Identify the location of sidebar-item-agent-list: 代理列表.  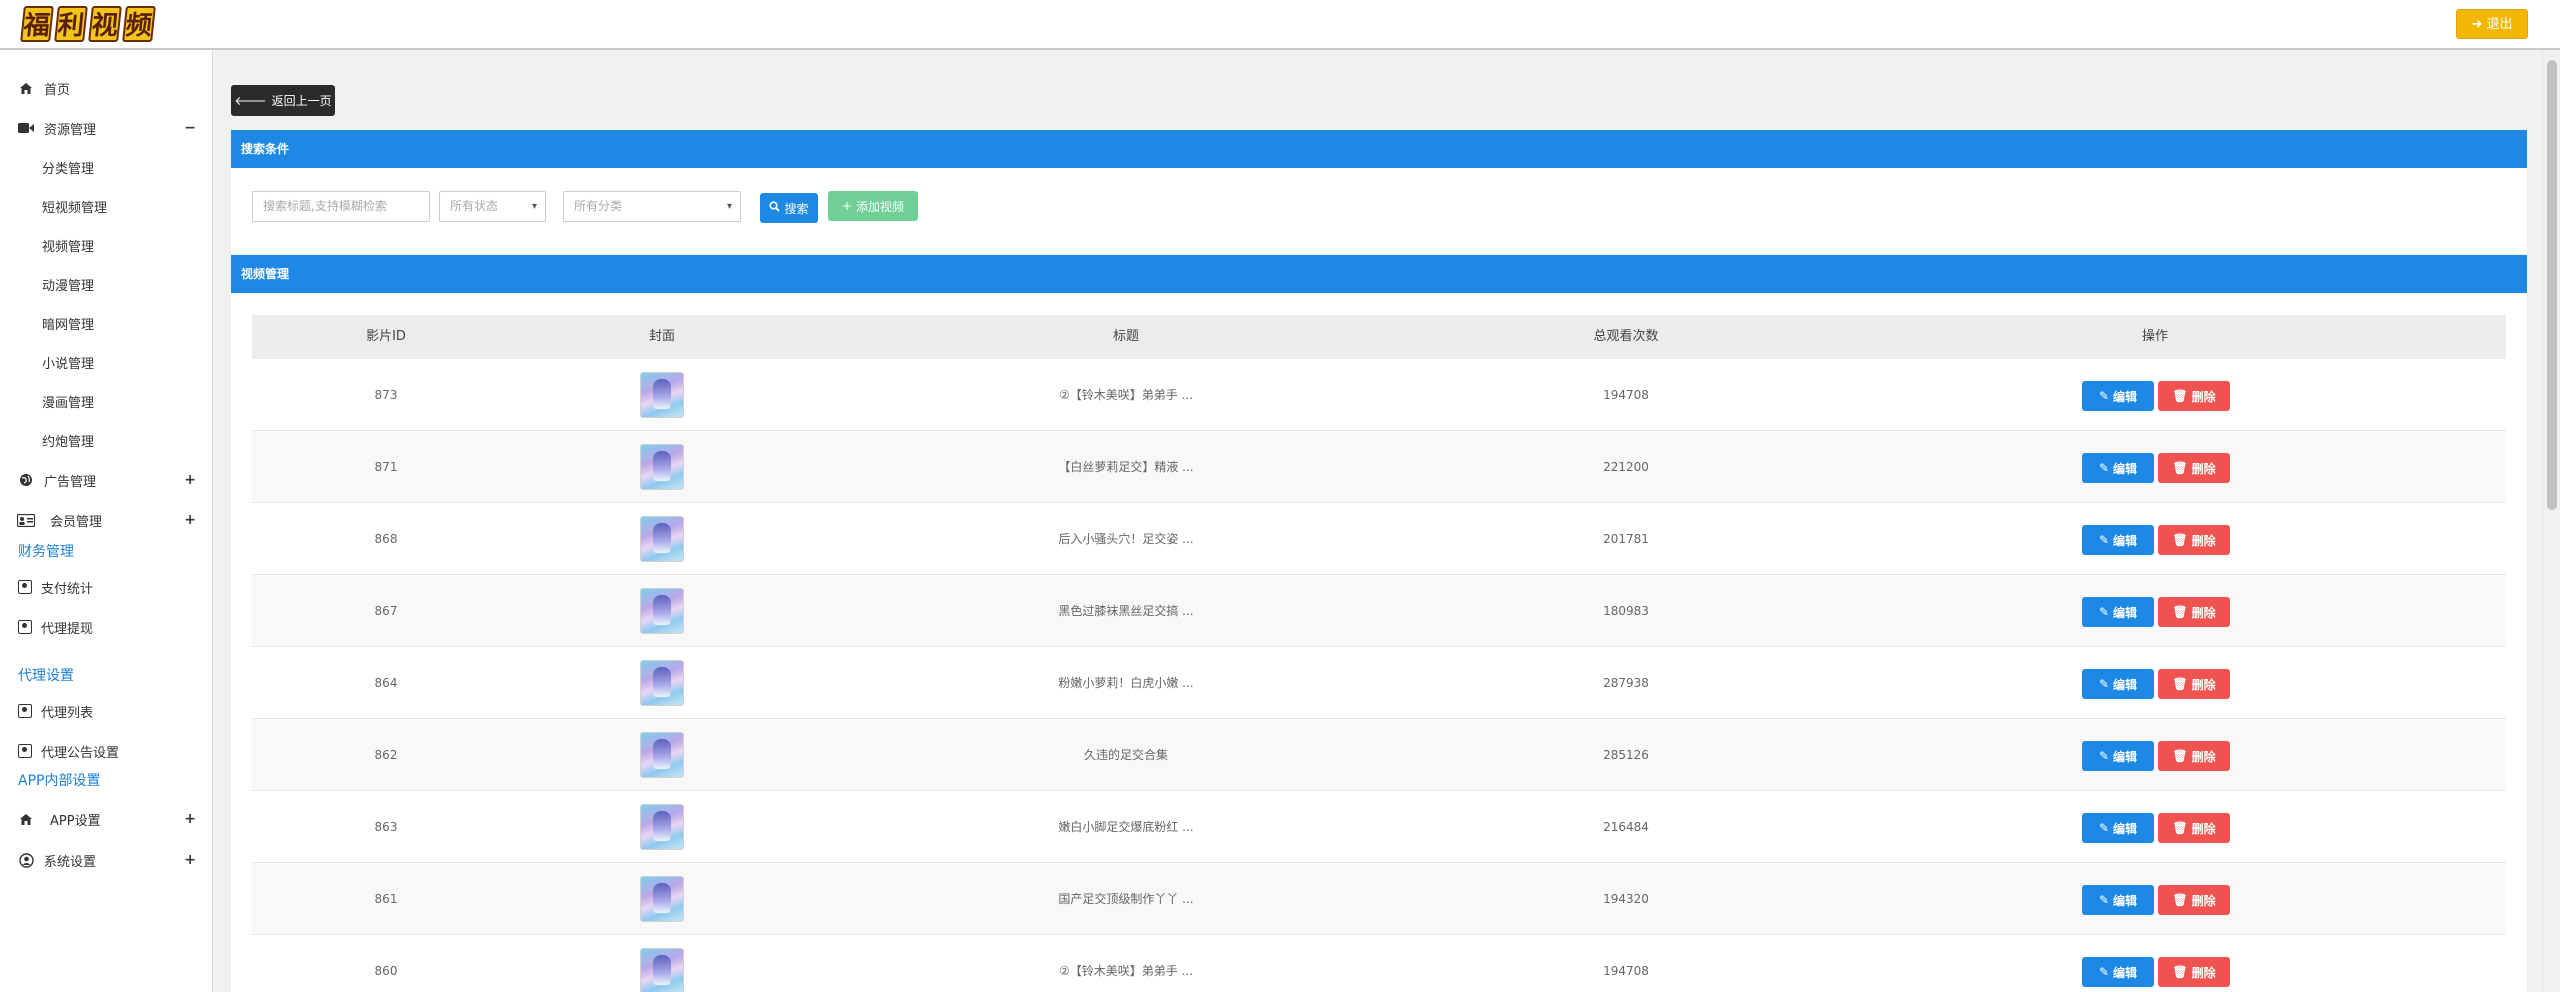
(55, 711).